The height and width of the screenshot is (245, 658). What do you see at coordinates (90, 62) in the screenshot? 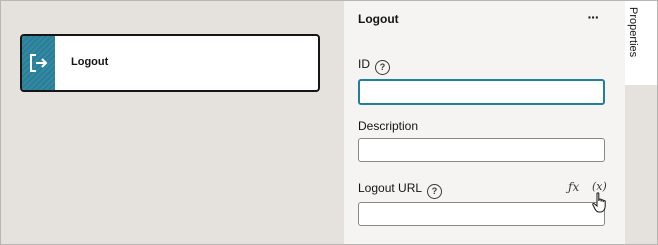
I see `node-label: Logout` at bounding box center [90, 62].